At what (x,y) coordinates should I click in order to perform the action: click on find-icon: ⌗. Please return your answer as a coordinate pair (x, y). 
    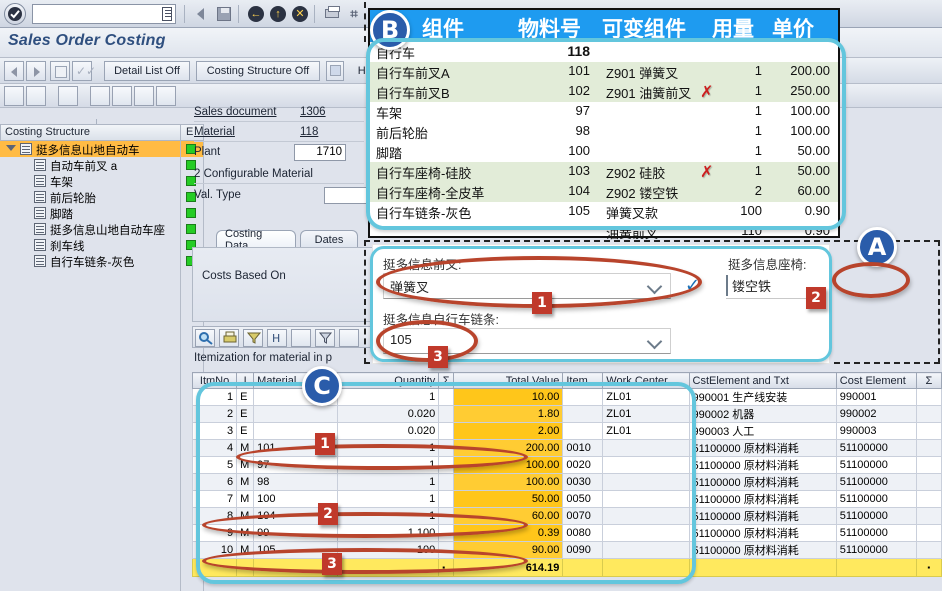
    Looking at the image, I should click on (354, 14).